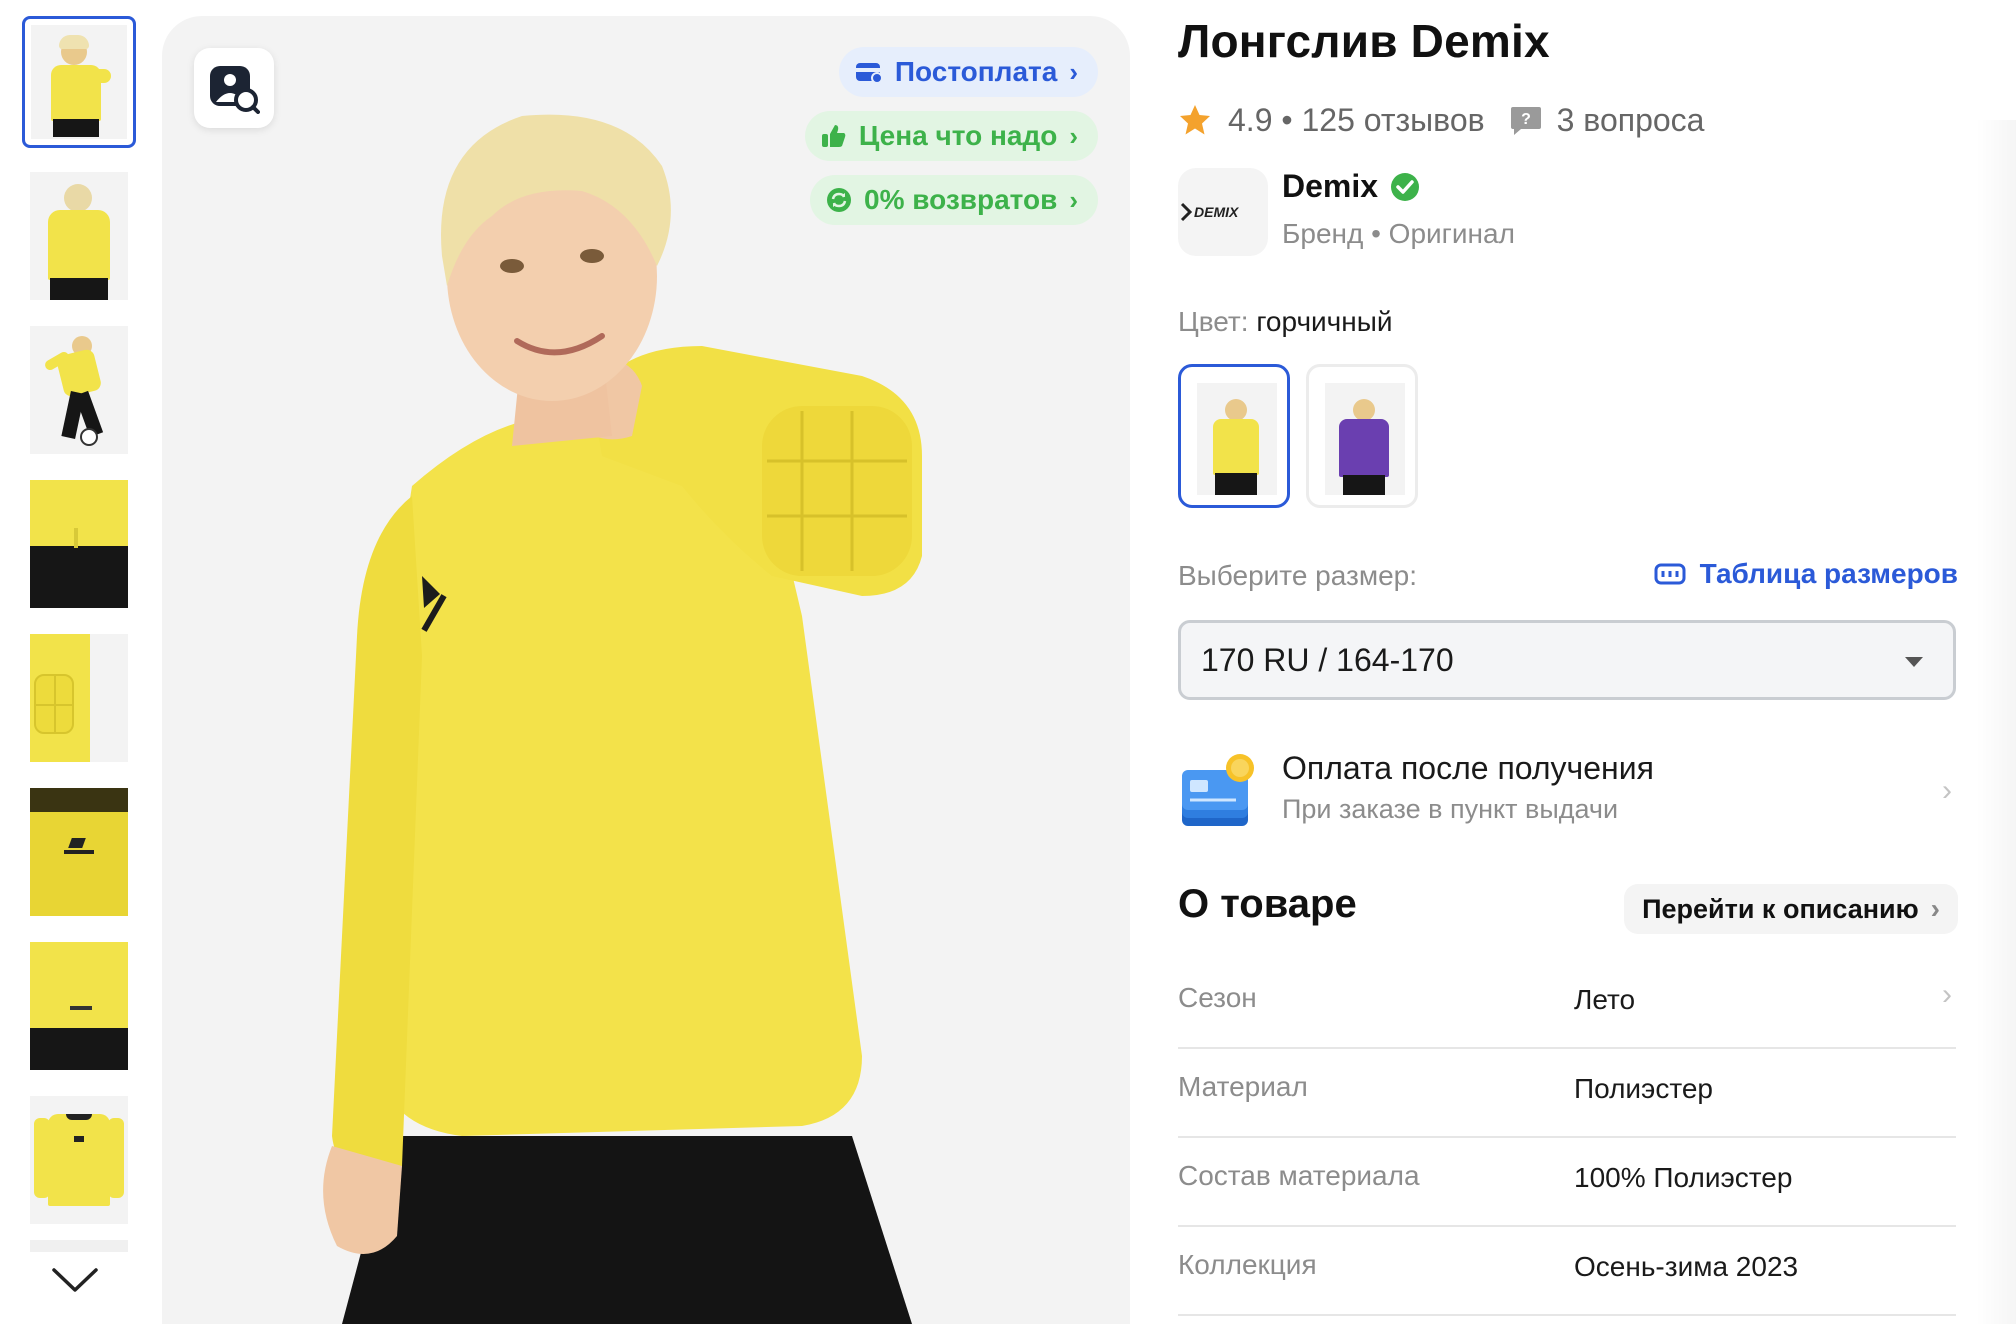  I want to click on spec-row-material: Материал Полиэстер, so click(1567, 1093).